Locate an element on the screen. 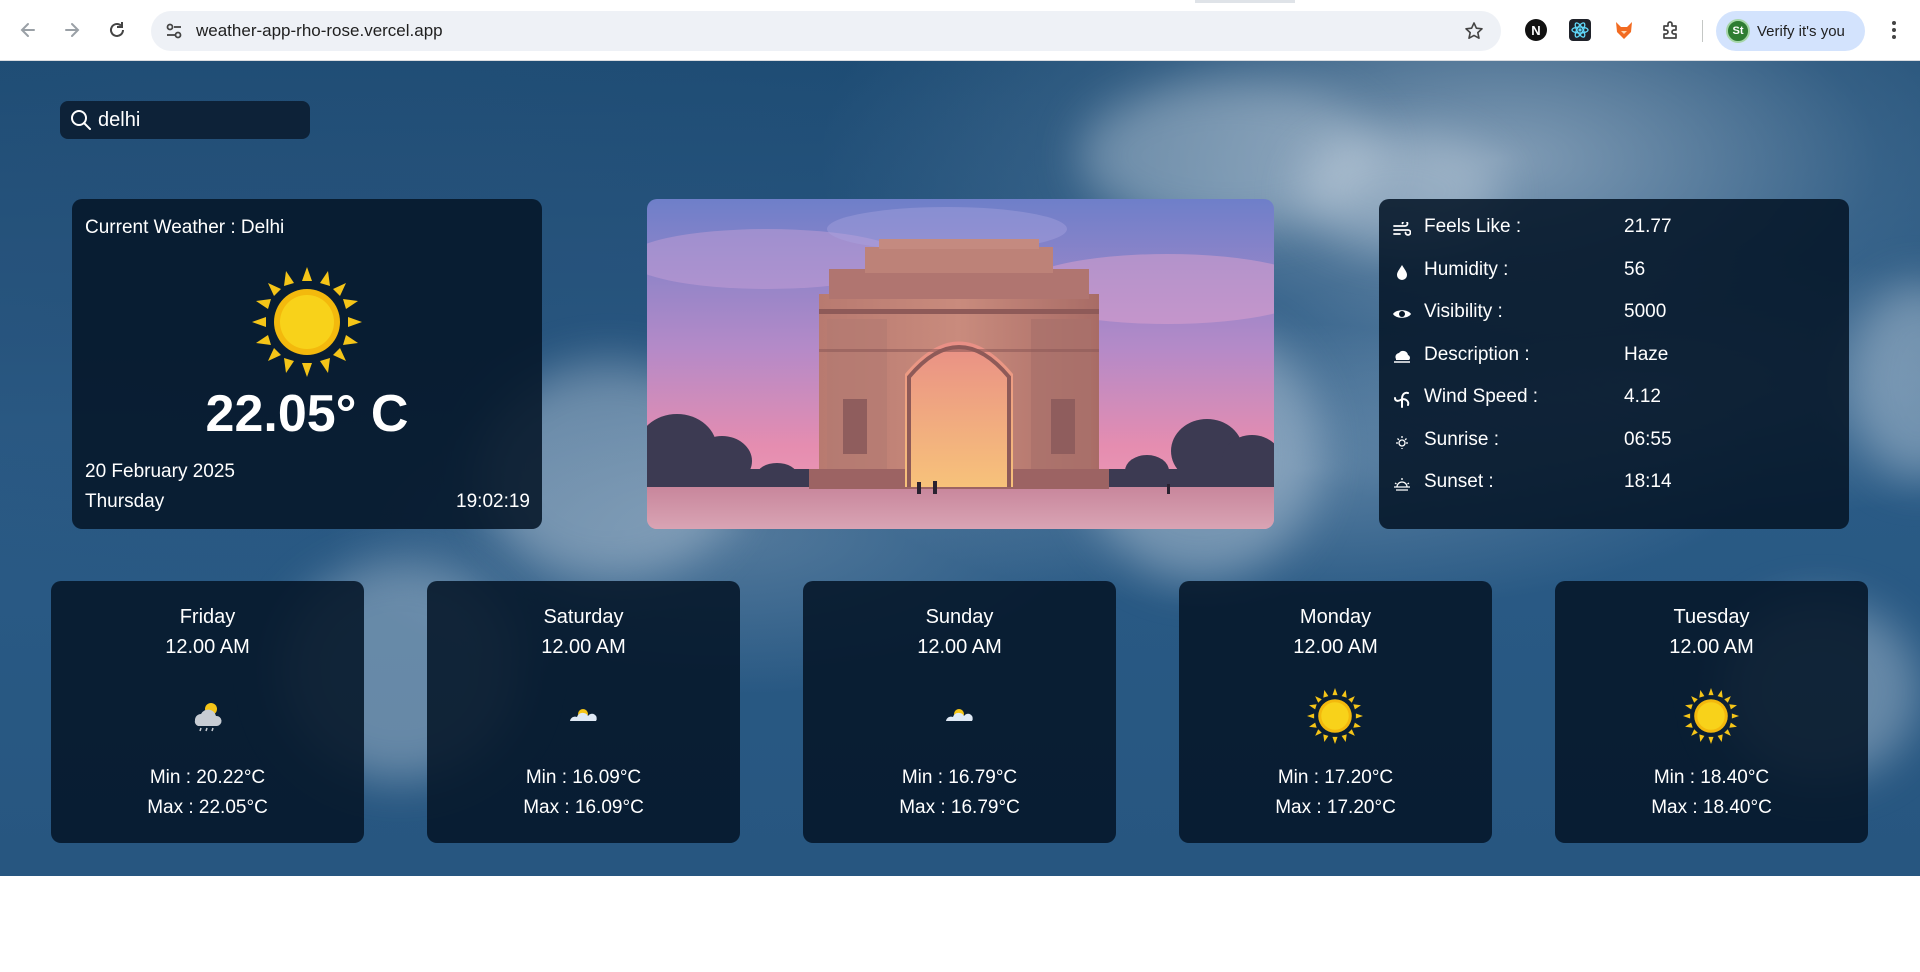 The width and height of the screenshot is (1920, 972). forecast-max: Max : 16.09°C is located at coordinates (583, 807).